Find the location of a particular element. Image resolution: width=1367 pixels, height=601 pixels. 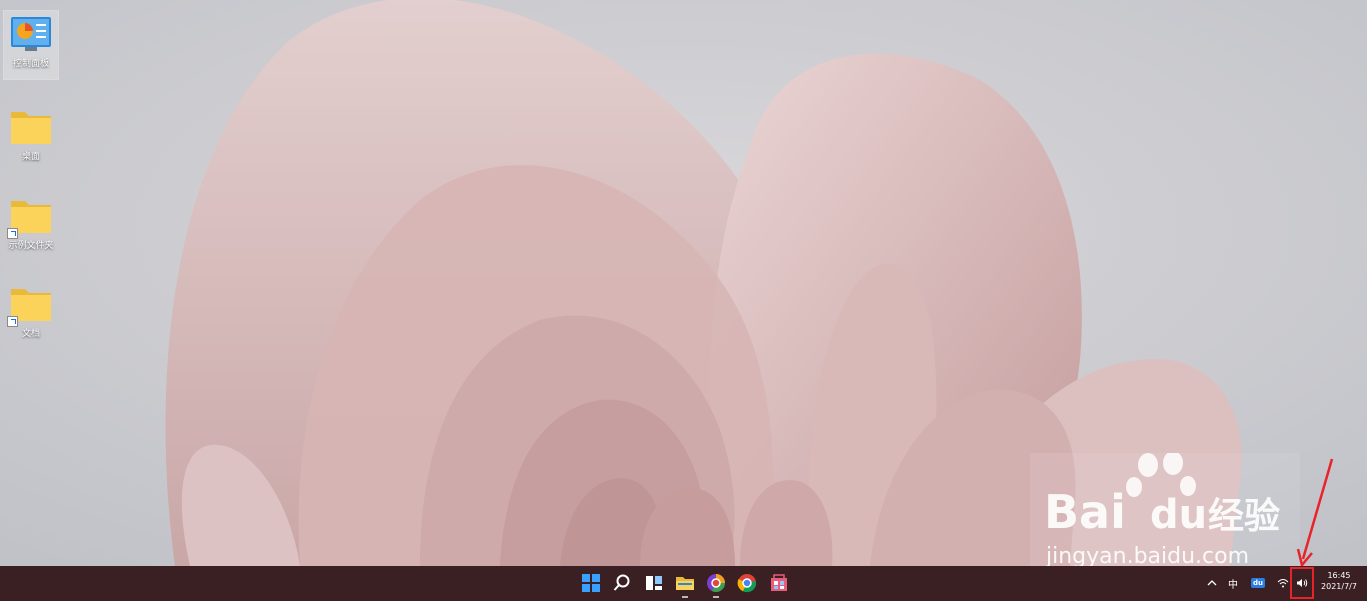

store-icon is located at coordinates (779, 582).